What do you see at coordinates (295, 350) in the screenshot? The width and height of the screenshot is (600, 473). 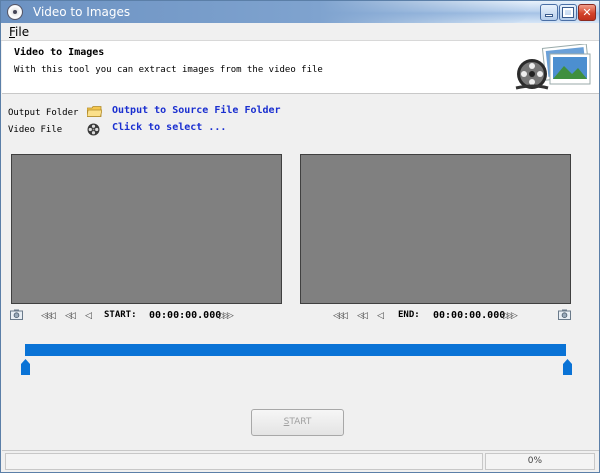 I see `range-track` at bounding box center [295, 350].